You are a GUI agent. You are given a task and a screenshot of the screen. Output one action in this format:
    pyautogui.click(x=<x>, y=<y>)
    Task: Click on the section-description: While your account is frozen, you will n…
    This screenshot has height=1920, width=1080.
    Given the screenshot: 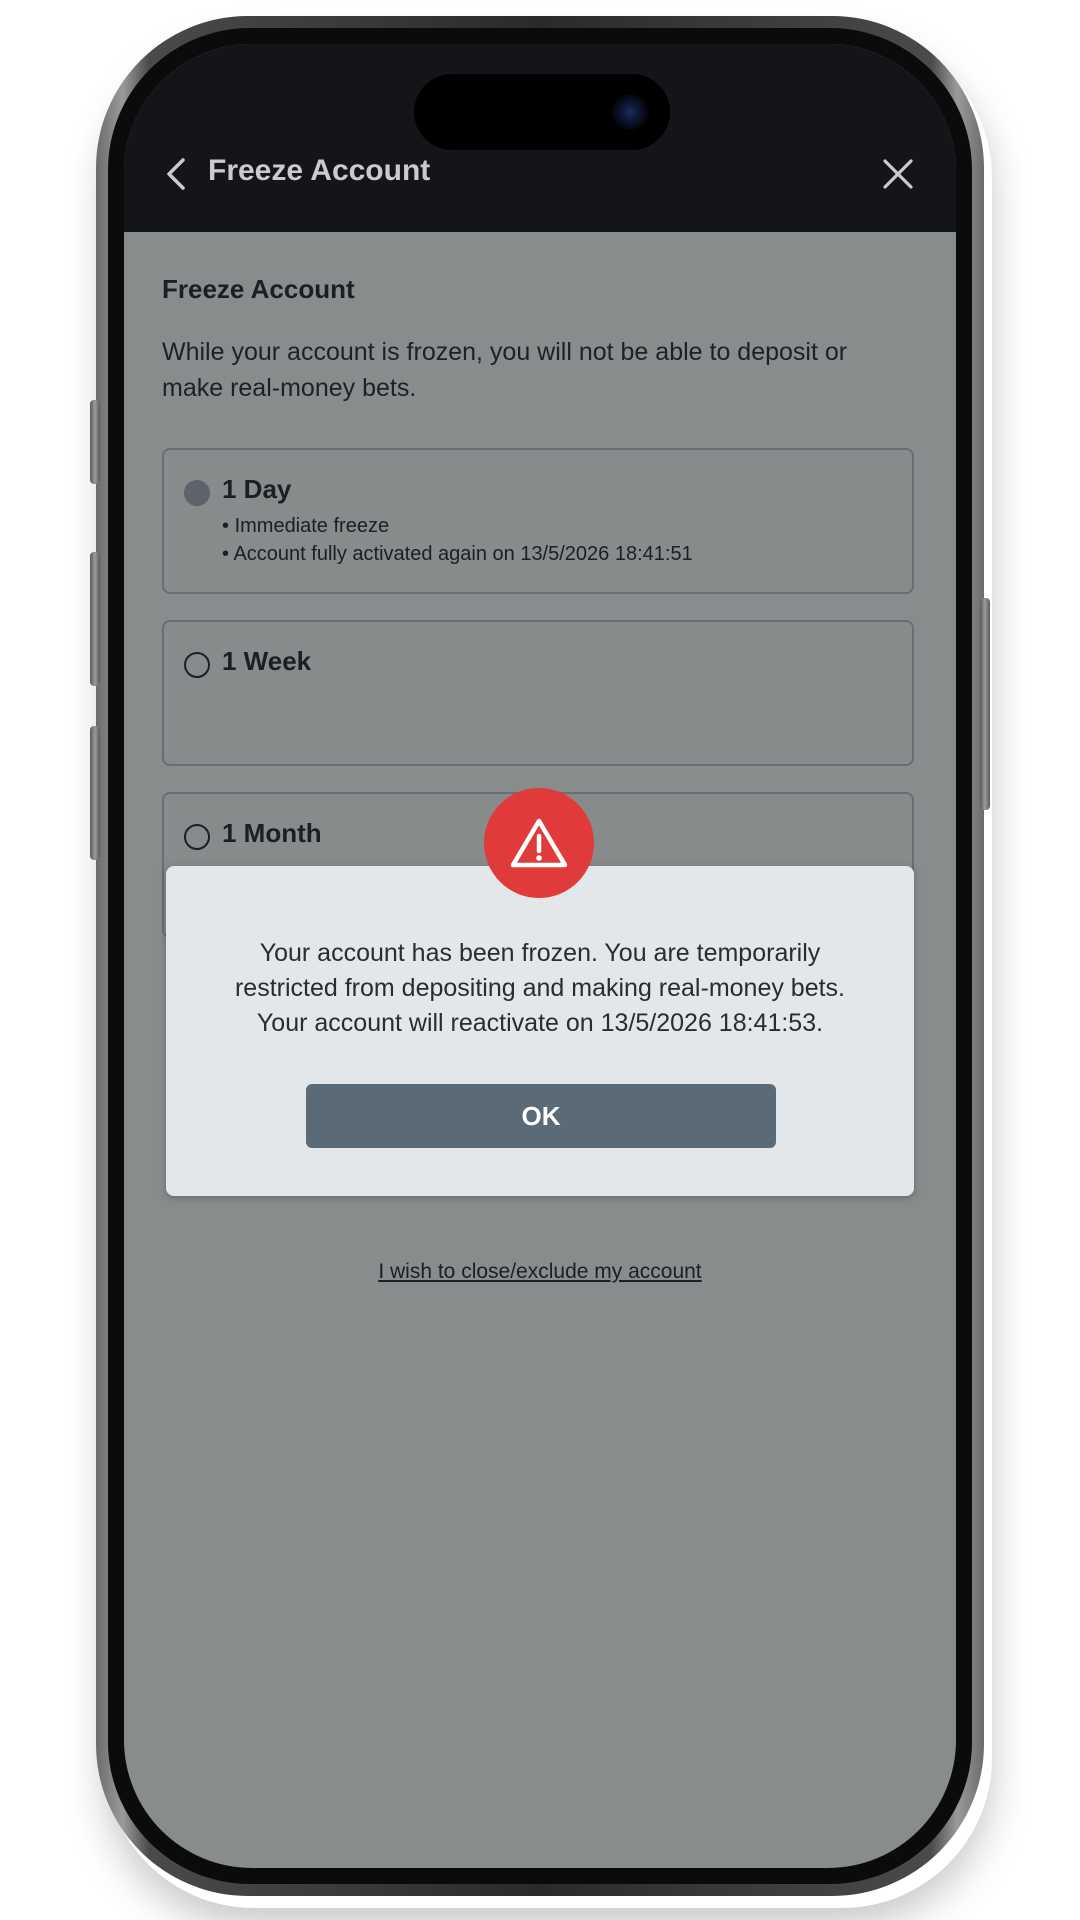 What is the action you would take?
    pyautogui.click(x=505, y=370)
    